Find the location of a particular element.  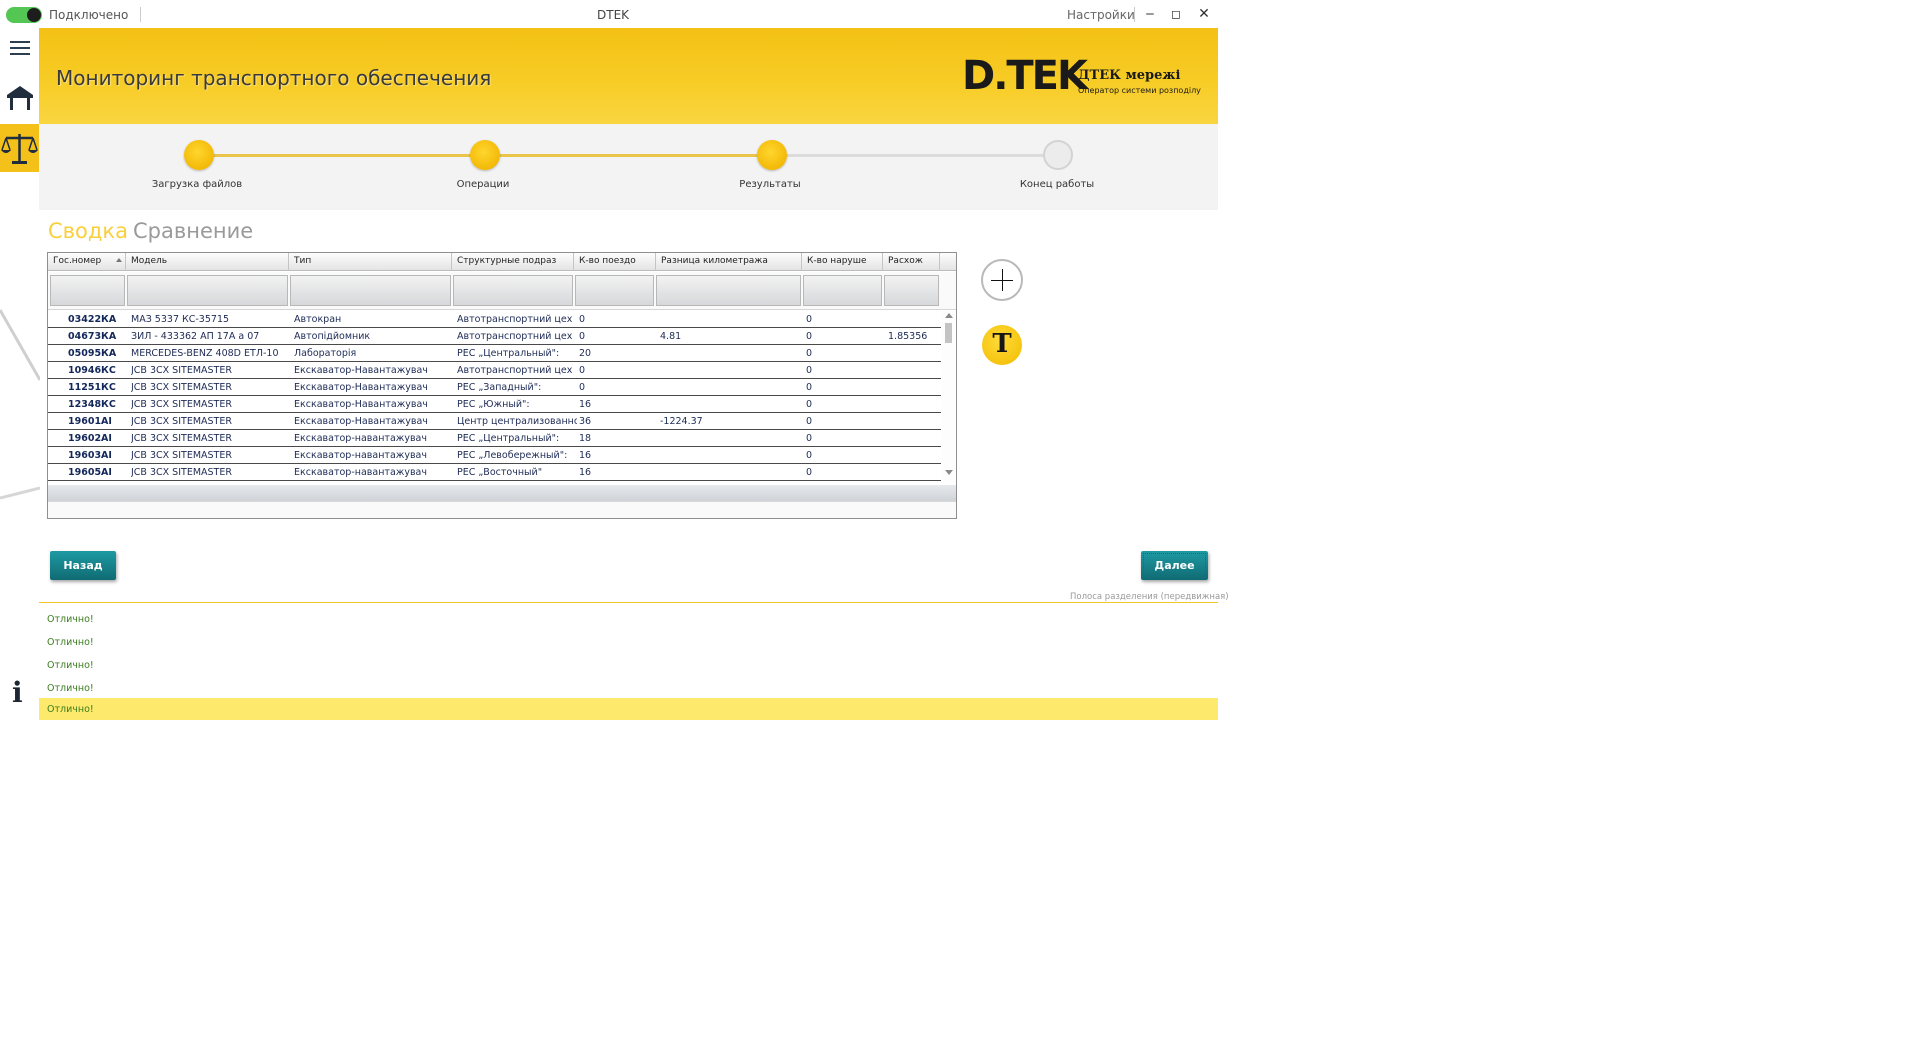

close-button: ✕ is located at coordinates (1204, 14).